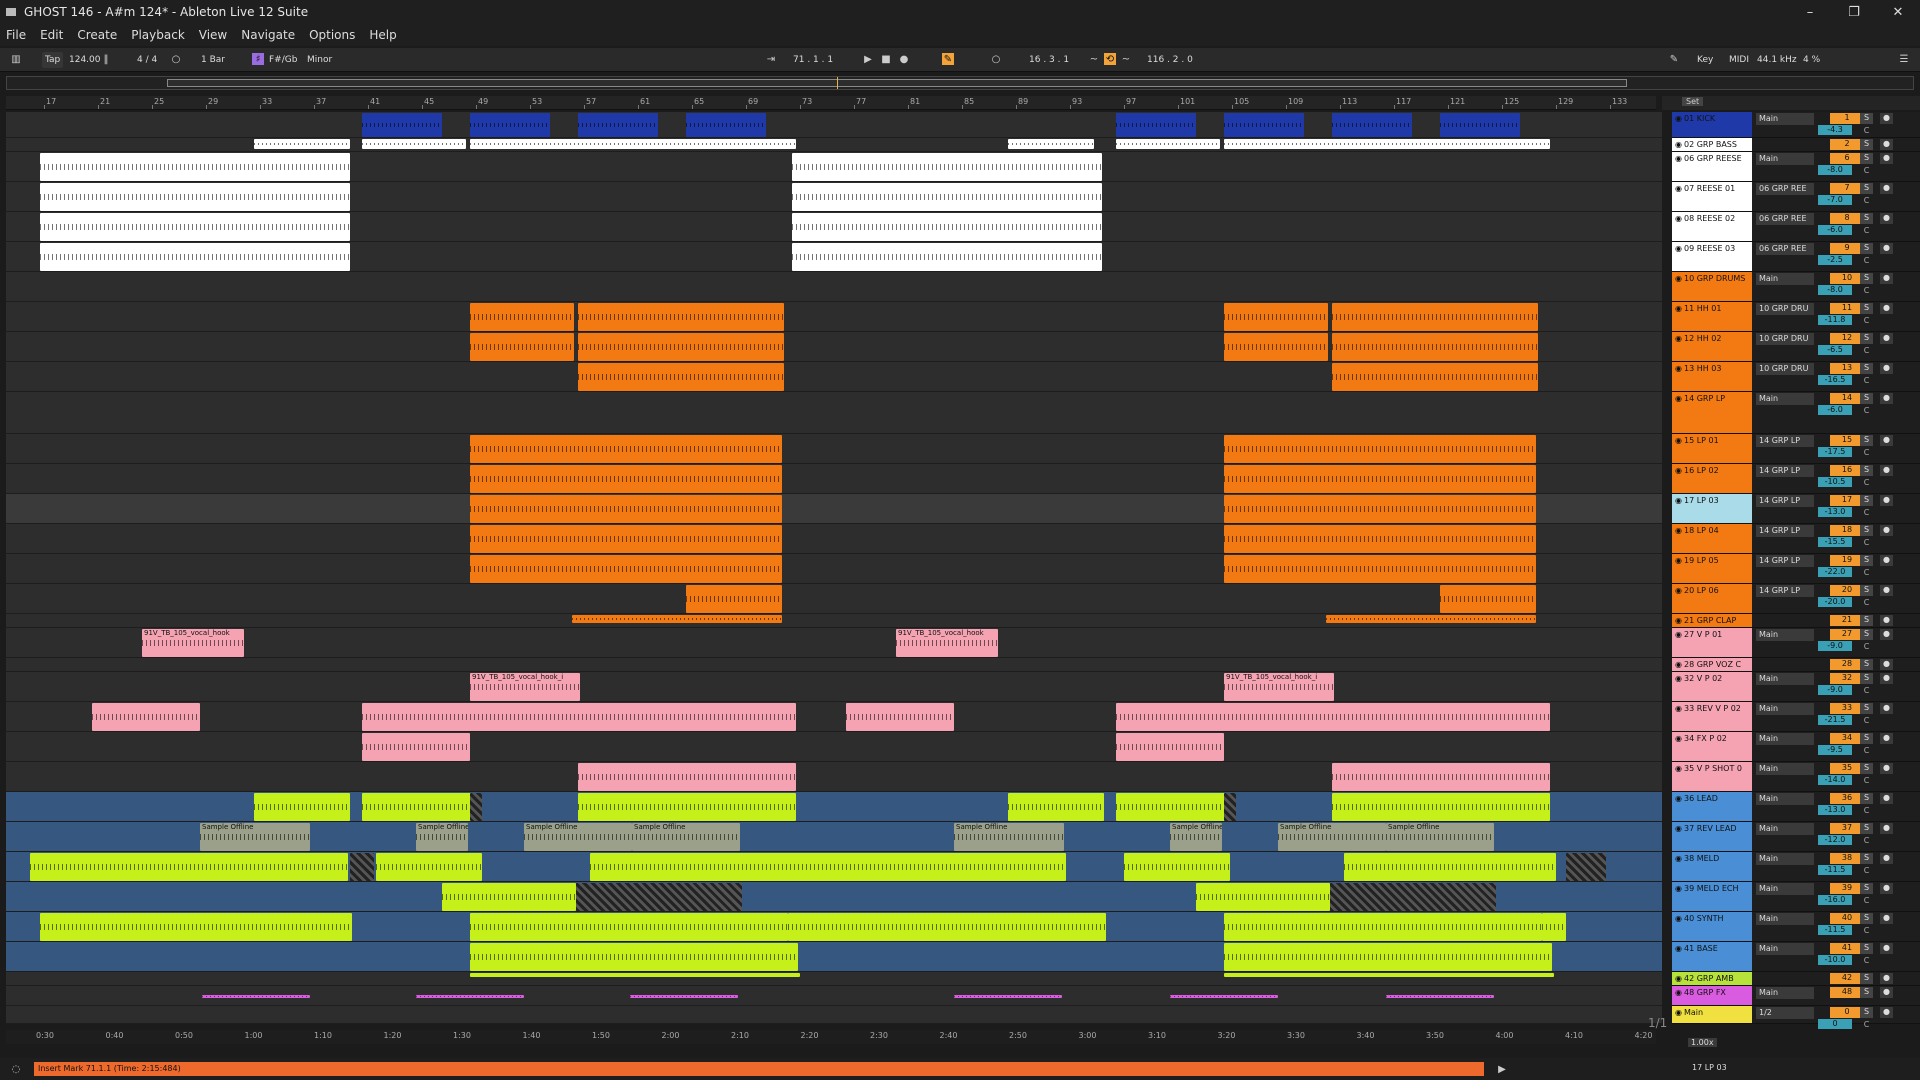 This screenshot has height=1080, width=1920. I want to click on track-header: ◉ 11 HH 01 10 GRP DRU 11 S ● -11.8 C, so click(1796, 317).